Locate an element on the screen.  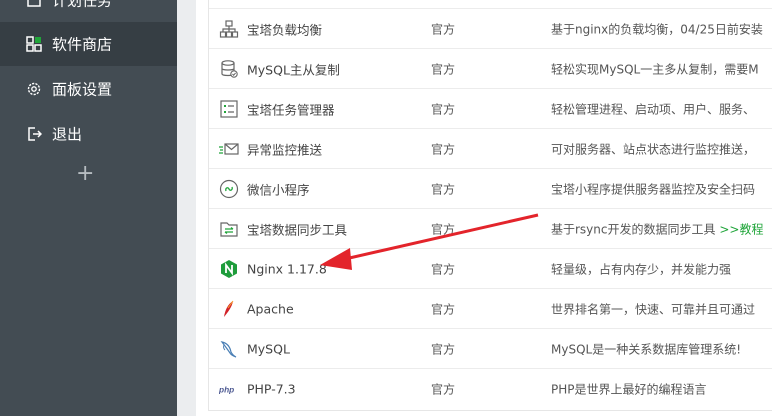
table-row: 宝塔任务管理器 官方 轻松管理进程、启动项、用户、服务、 is located at coordinates (490, 108).